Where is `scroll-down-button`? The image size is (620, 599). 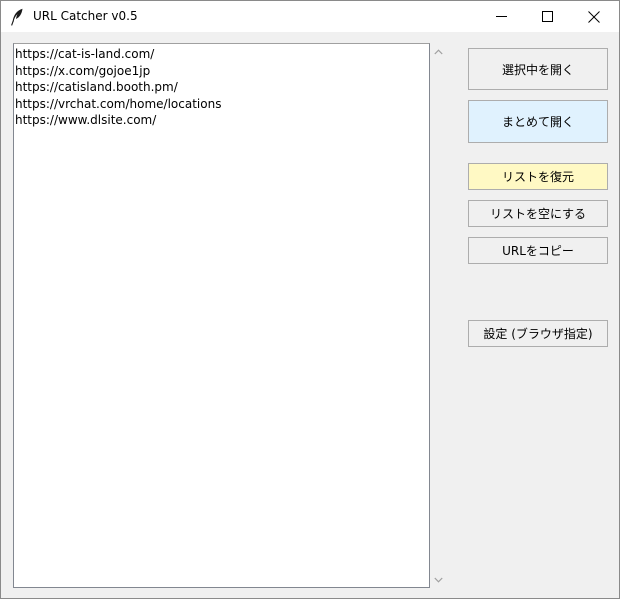
scroll-down-button is located at coordinates (438, 579).